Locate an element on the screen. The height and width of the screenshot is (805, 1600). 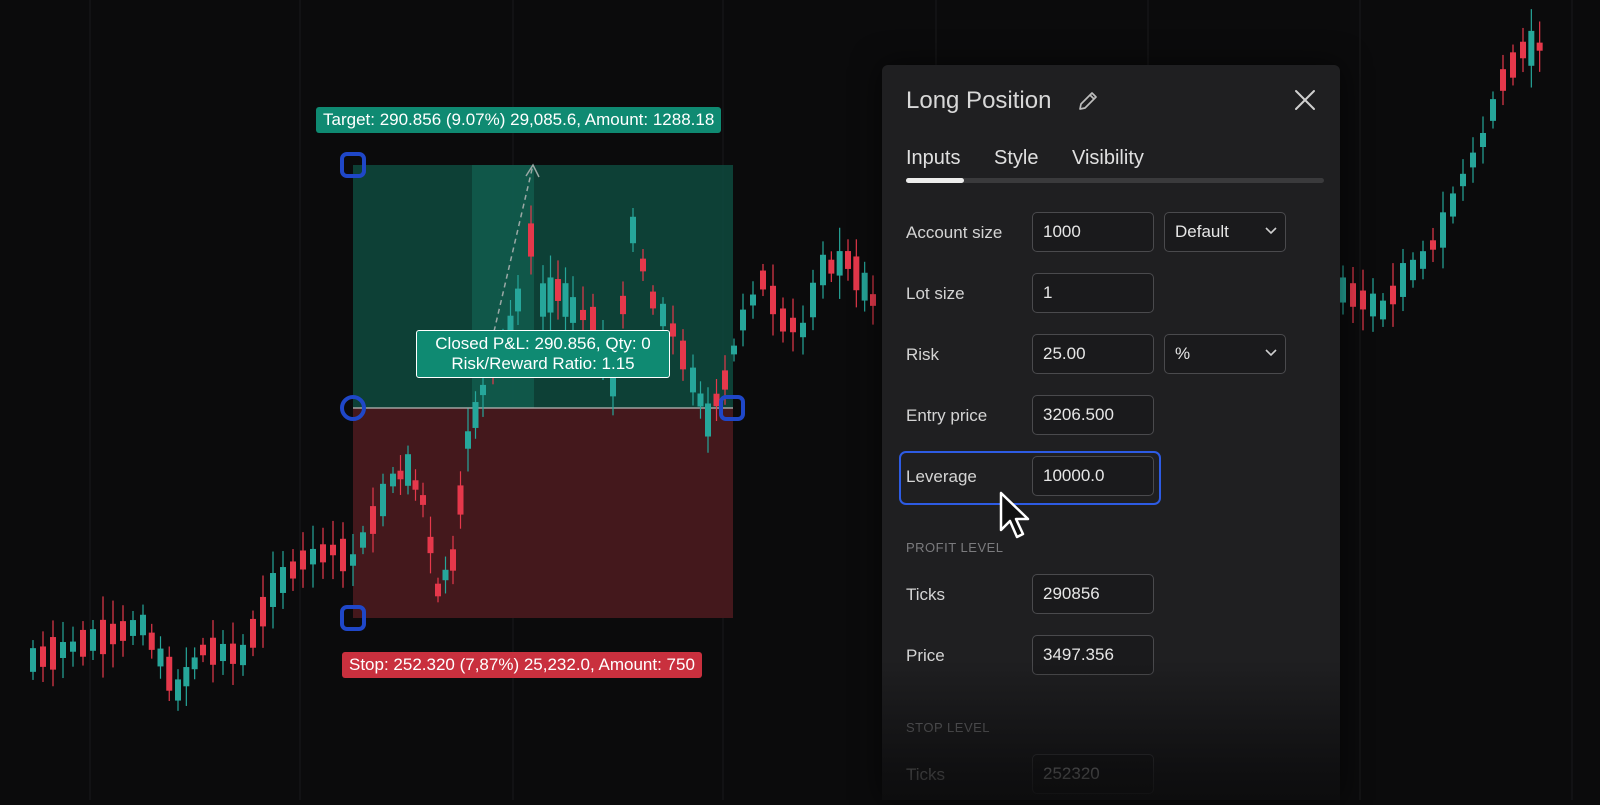
account-size-input: 1000 is located at coordinates (1093, 232).